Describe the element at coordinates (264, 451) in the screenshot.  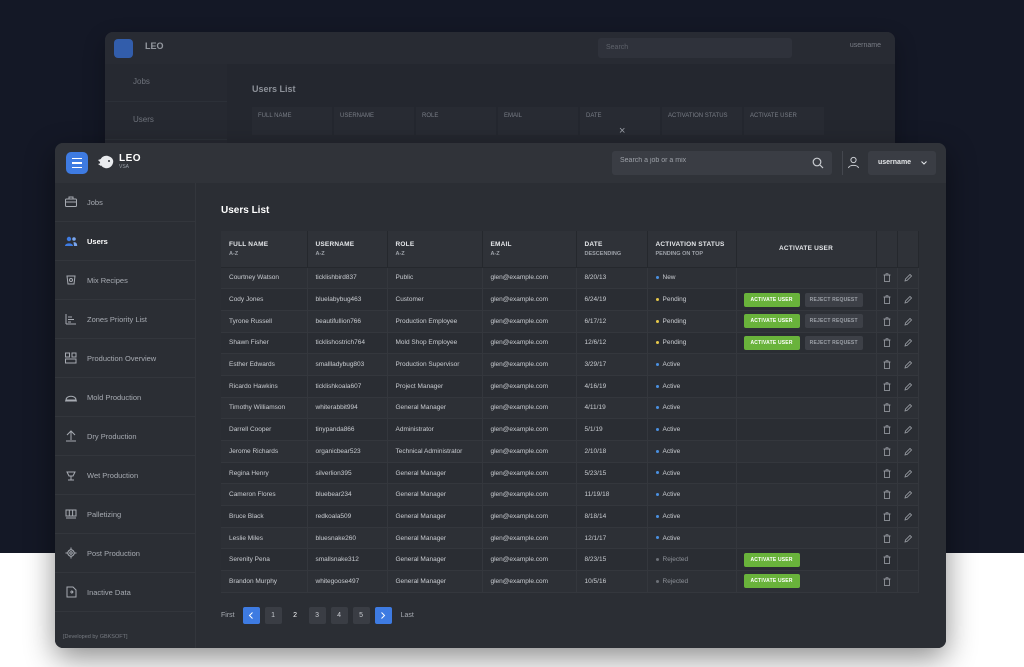
I see `cell-full-name: Jerome Richards` at that location.